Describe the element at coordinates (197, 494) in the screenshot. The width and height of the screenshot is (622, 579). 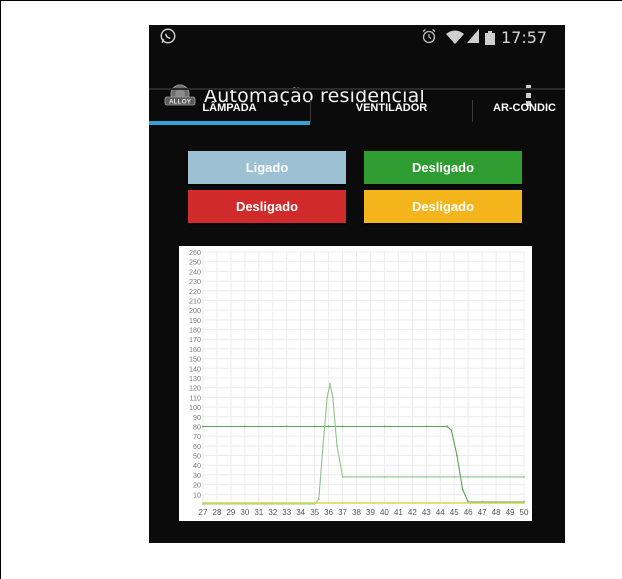
I see `y-tick-label: 10` at that location.